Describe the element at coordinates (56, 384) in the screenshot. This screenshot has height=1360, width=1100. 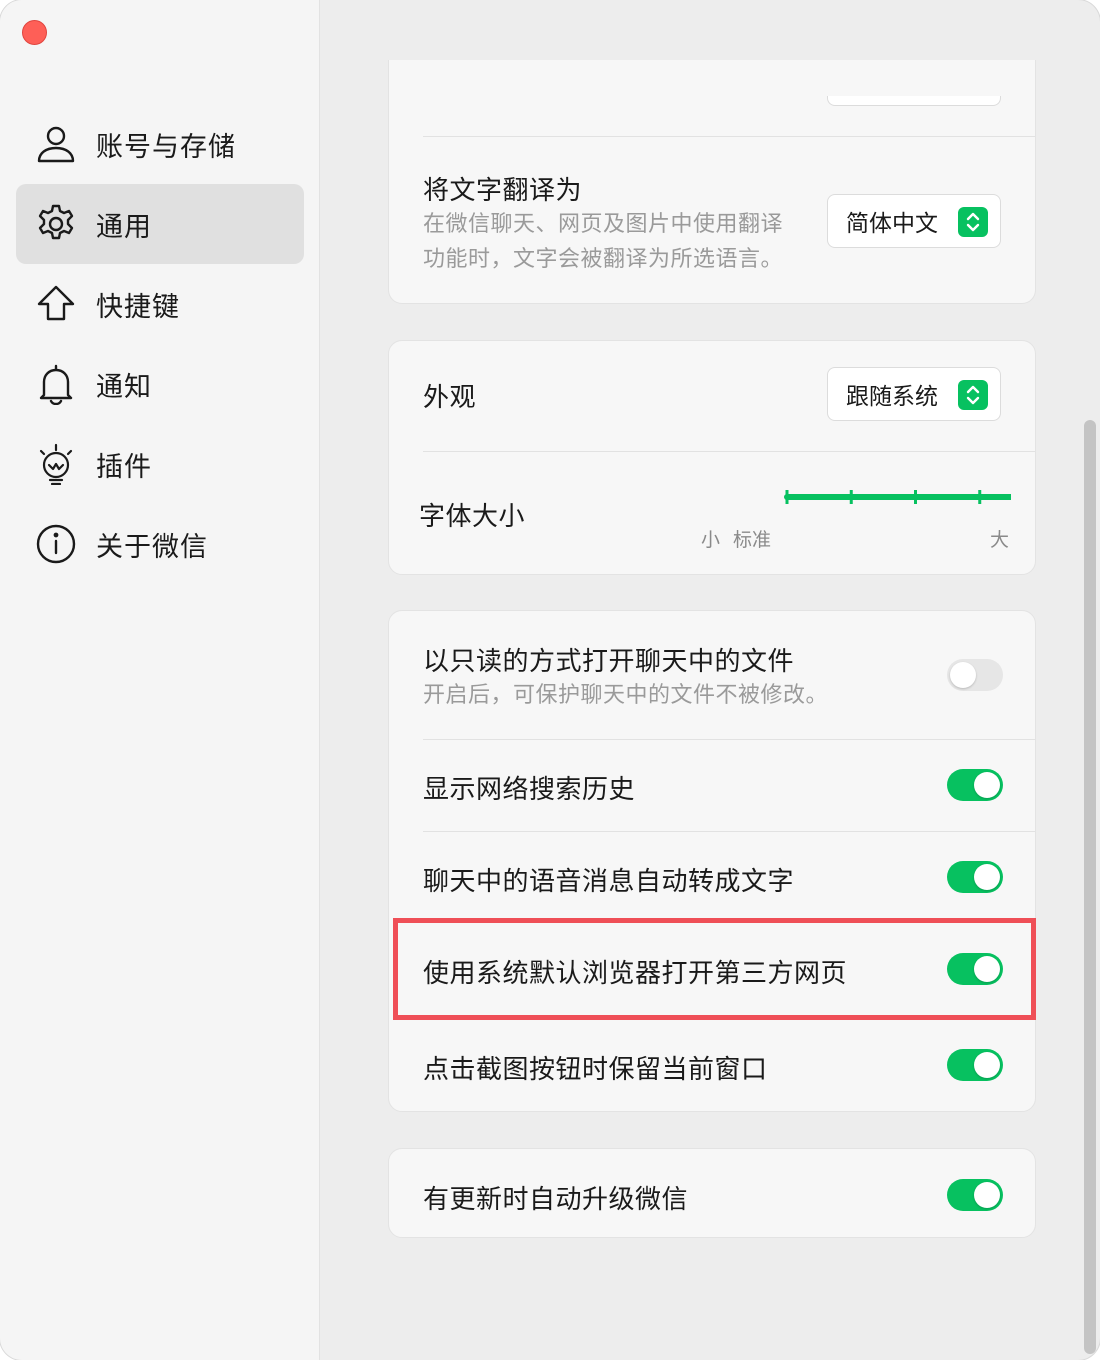
I see `bell-icon` at that location.